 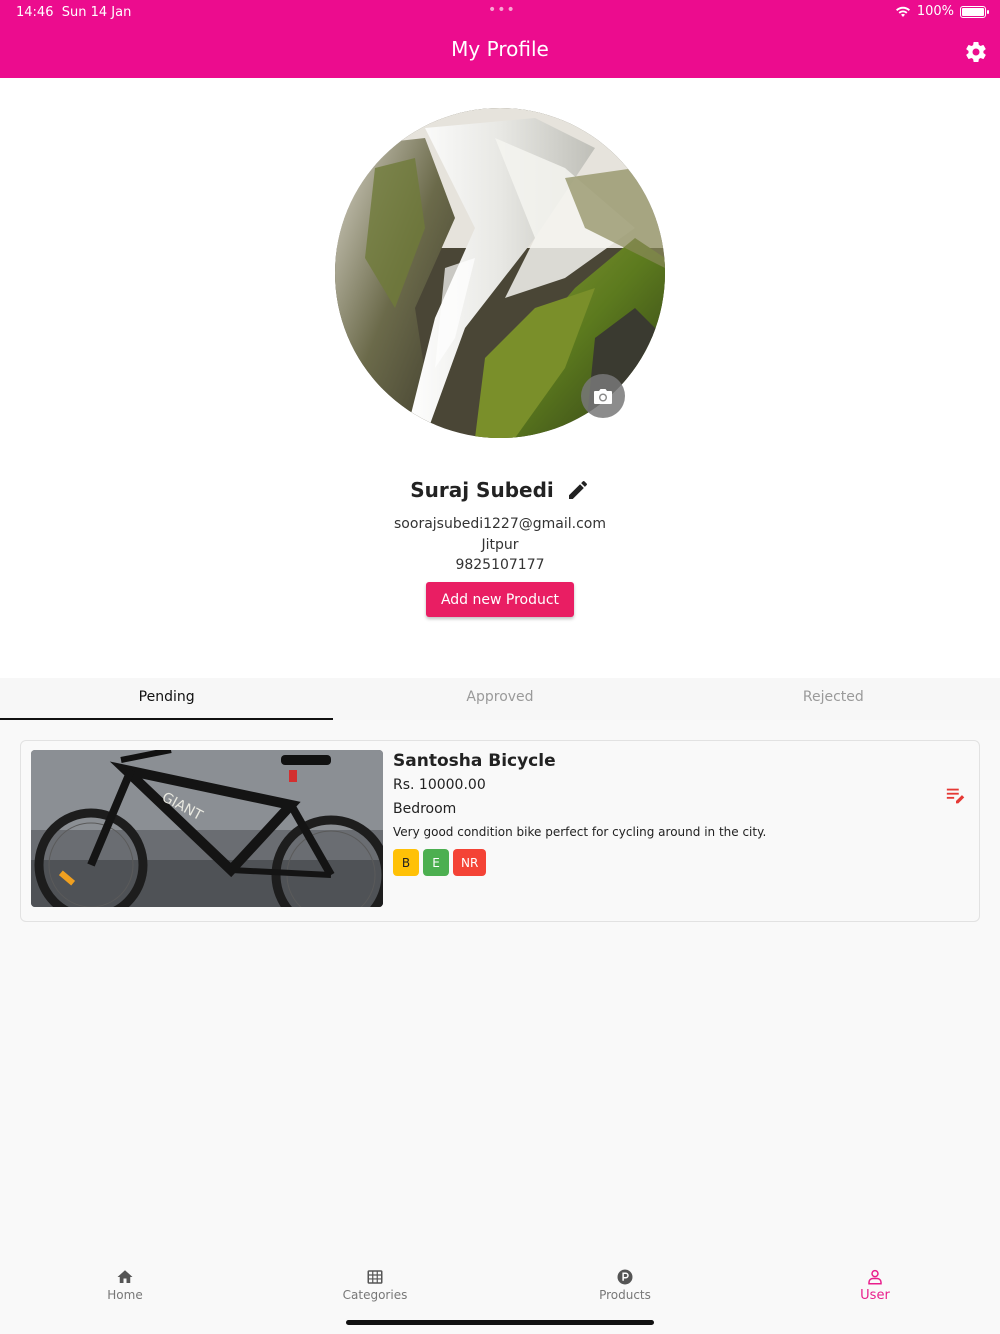 What do you see at coordinates (579, 862) in the screenshot?
I see `product-tags: B E NR` at bounding box center [579, 862].